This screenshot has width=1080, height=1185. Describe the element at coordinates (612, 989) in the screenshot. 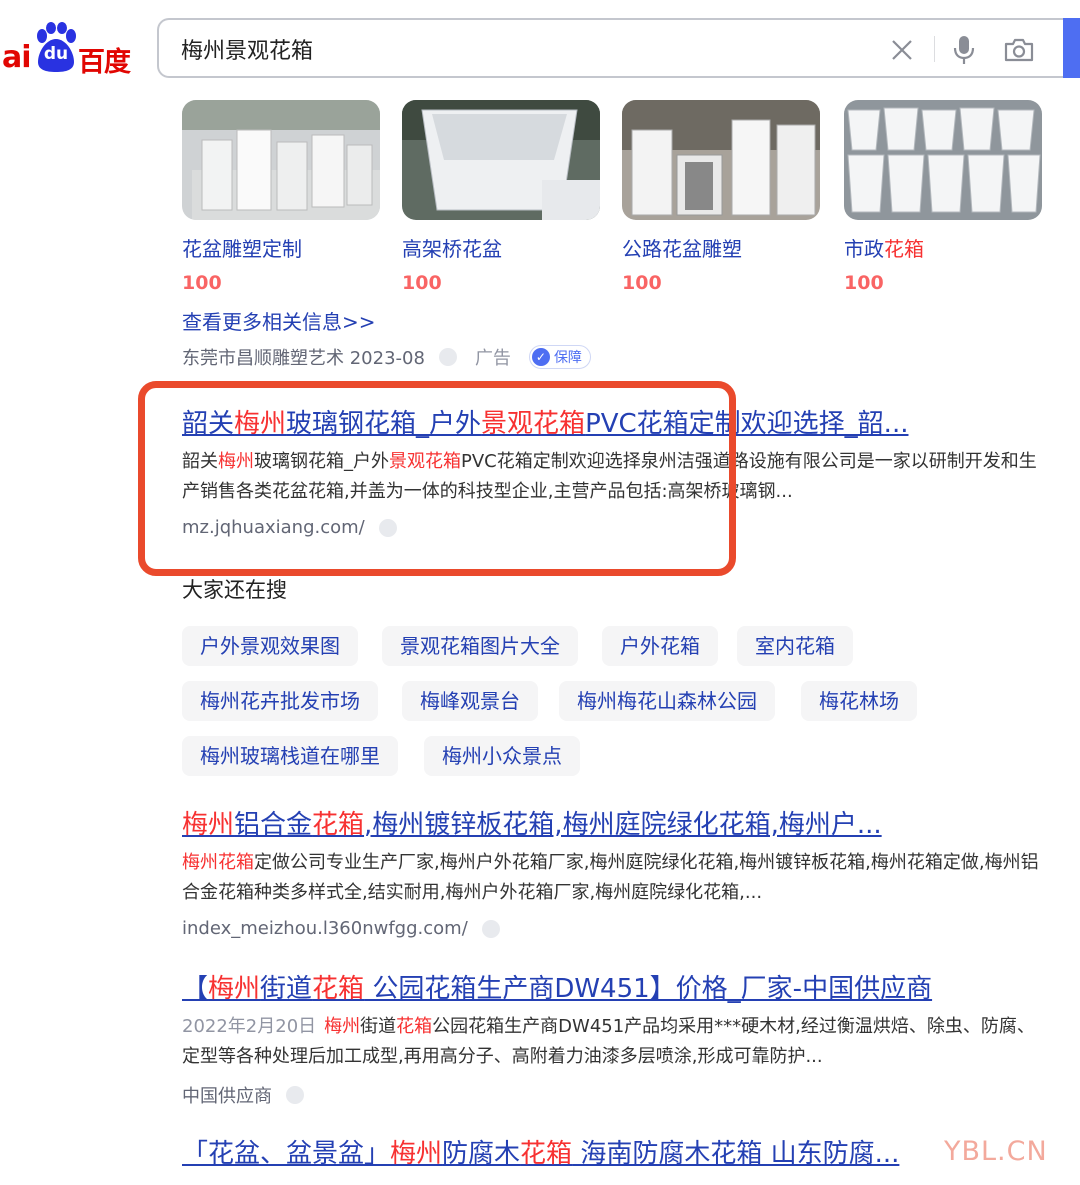

I see `result-title: 【梅州街道花箱 公园花箱生产商DW451】价格_厂家-中国供应商` at that location.